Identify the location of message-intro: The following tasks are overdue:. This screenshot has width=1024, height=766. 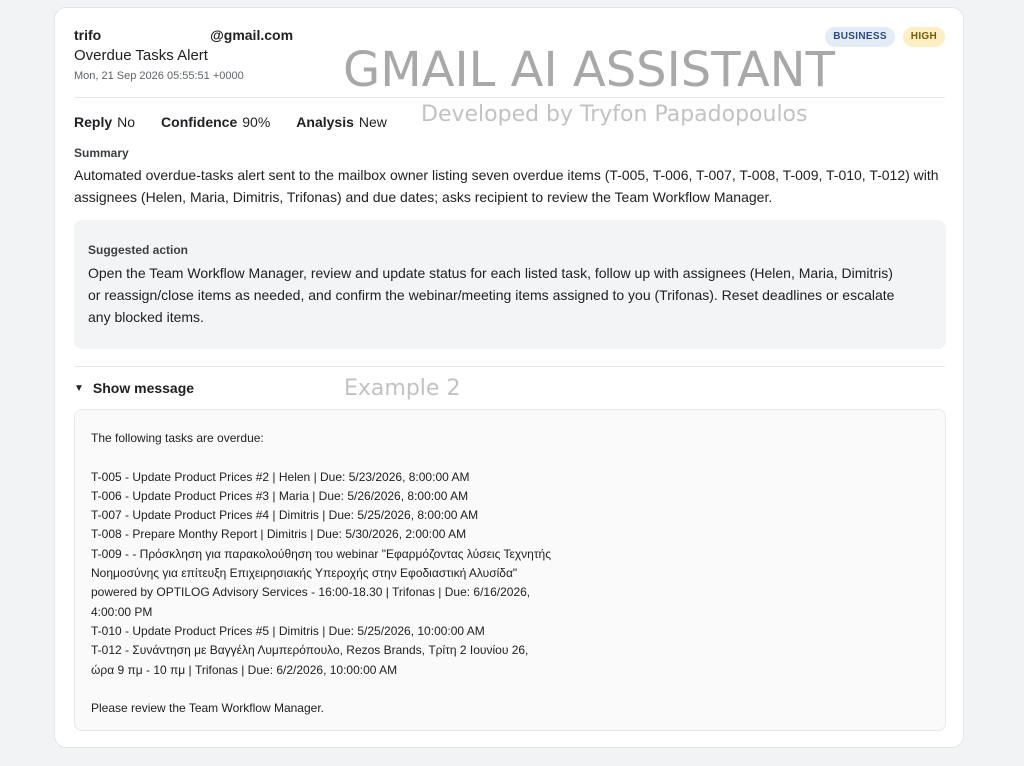
(177, 438).